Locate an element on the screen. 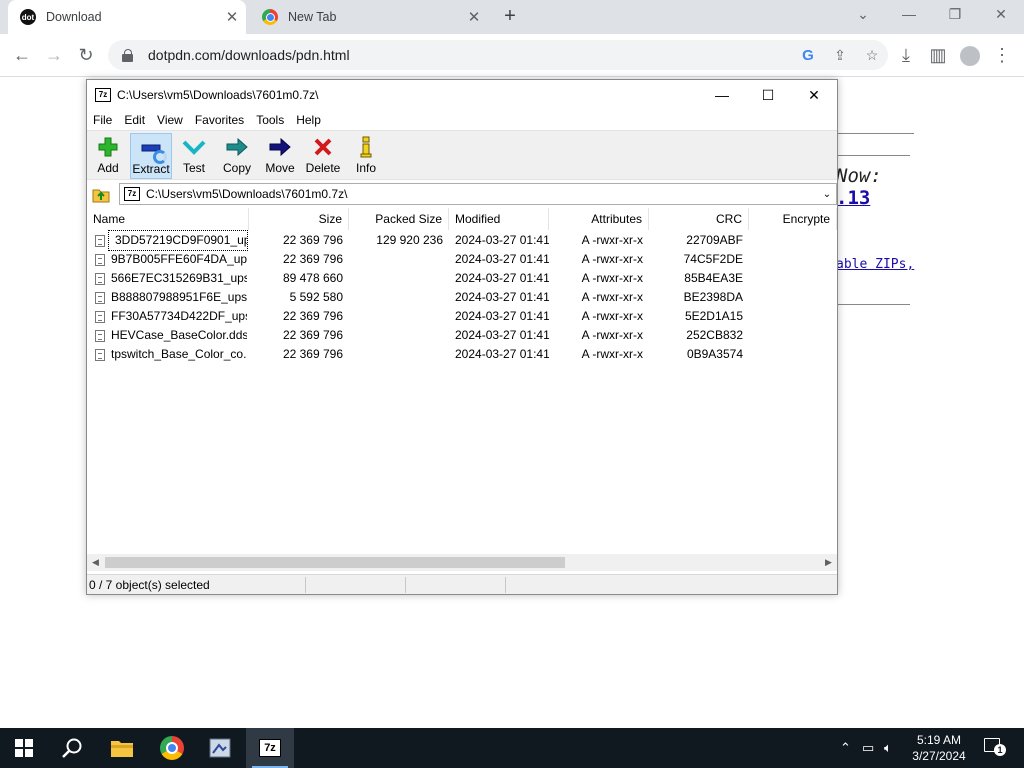 Image resolution: width=1024 pixels, height=768 pixels. path-combobox: 7z C:\Users\vm5\Downloads\7601m0.7z\ ⌄ is located at coordinates (478, 194).